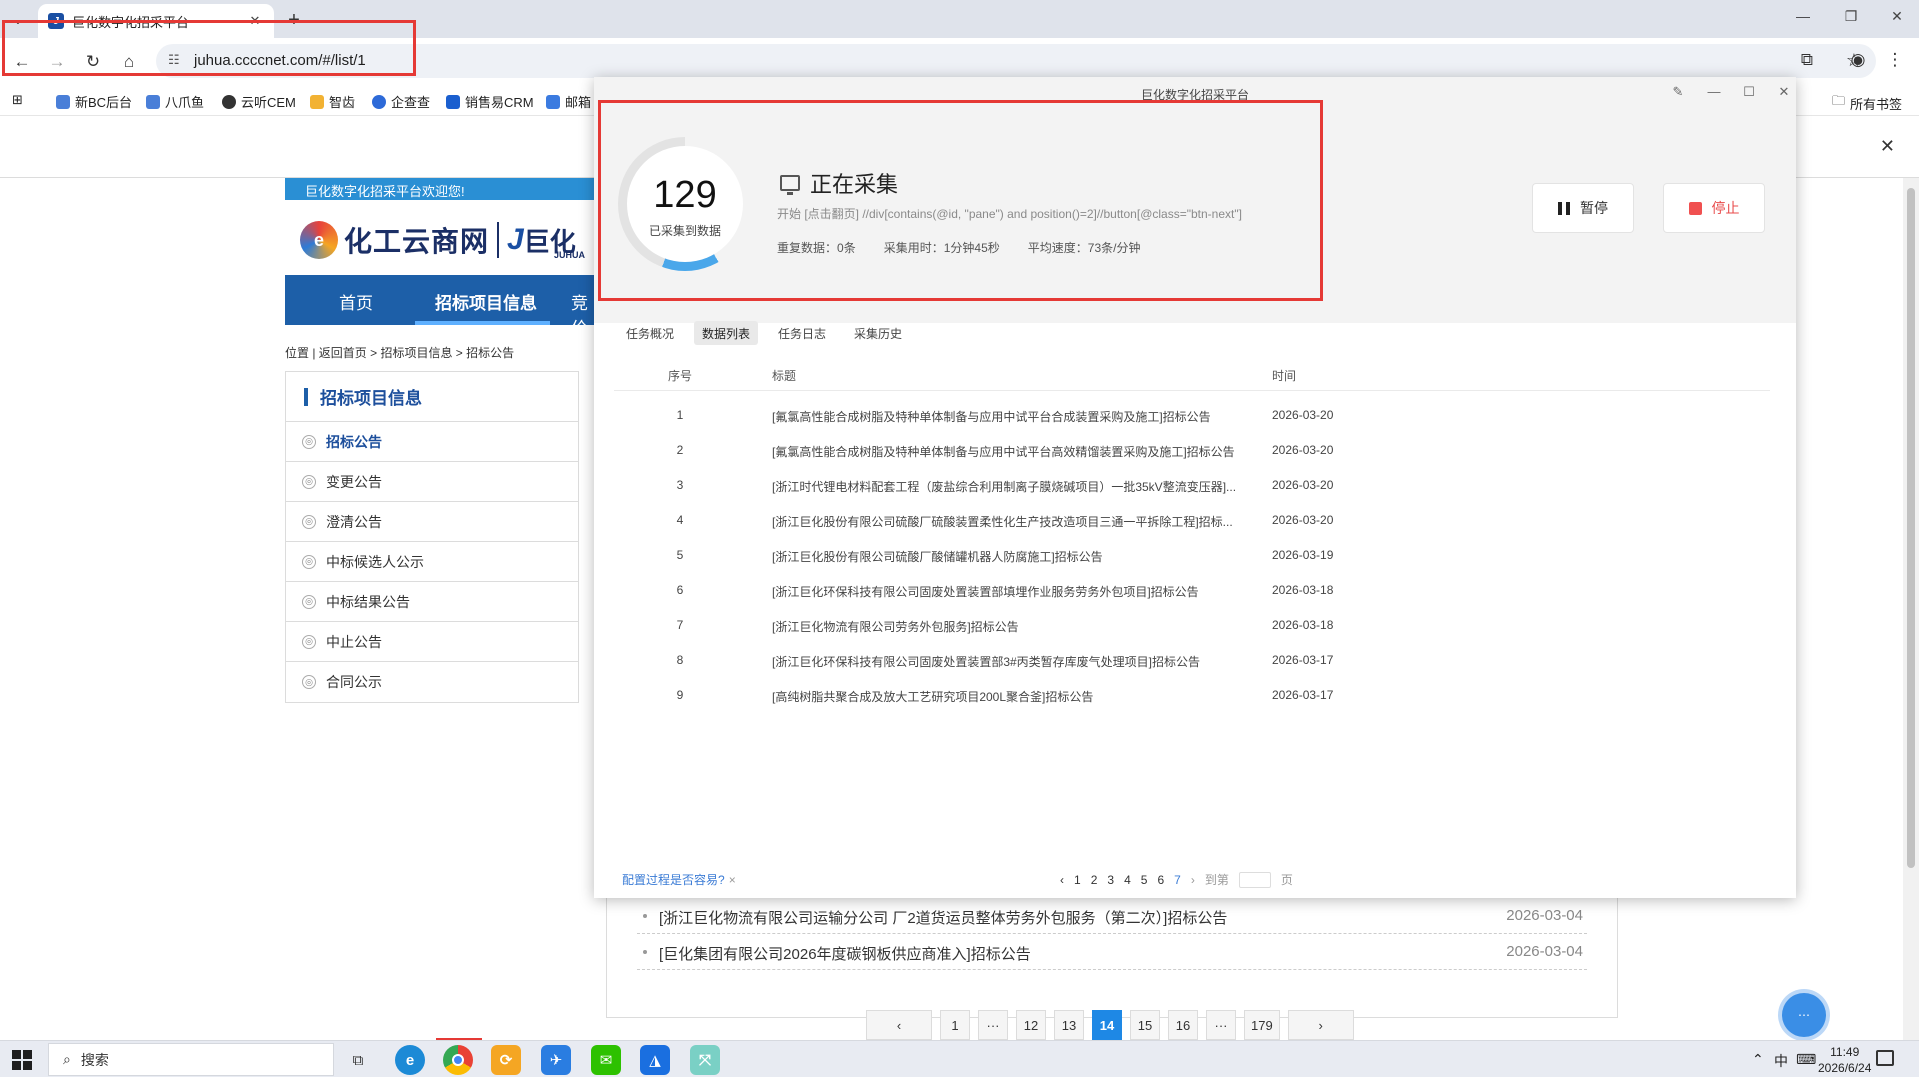  Describe the element at coordinates (506, 1060) in the screenshot. I see `scraper-app-icon: ⟳` at that location.